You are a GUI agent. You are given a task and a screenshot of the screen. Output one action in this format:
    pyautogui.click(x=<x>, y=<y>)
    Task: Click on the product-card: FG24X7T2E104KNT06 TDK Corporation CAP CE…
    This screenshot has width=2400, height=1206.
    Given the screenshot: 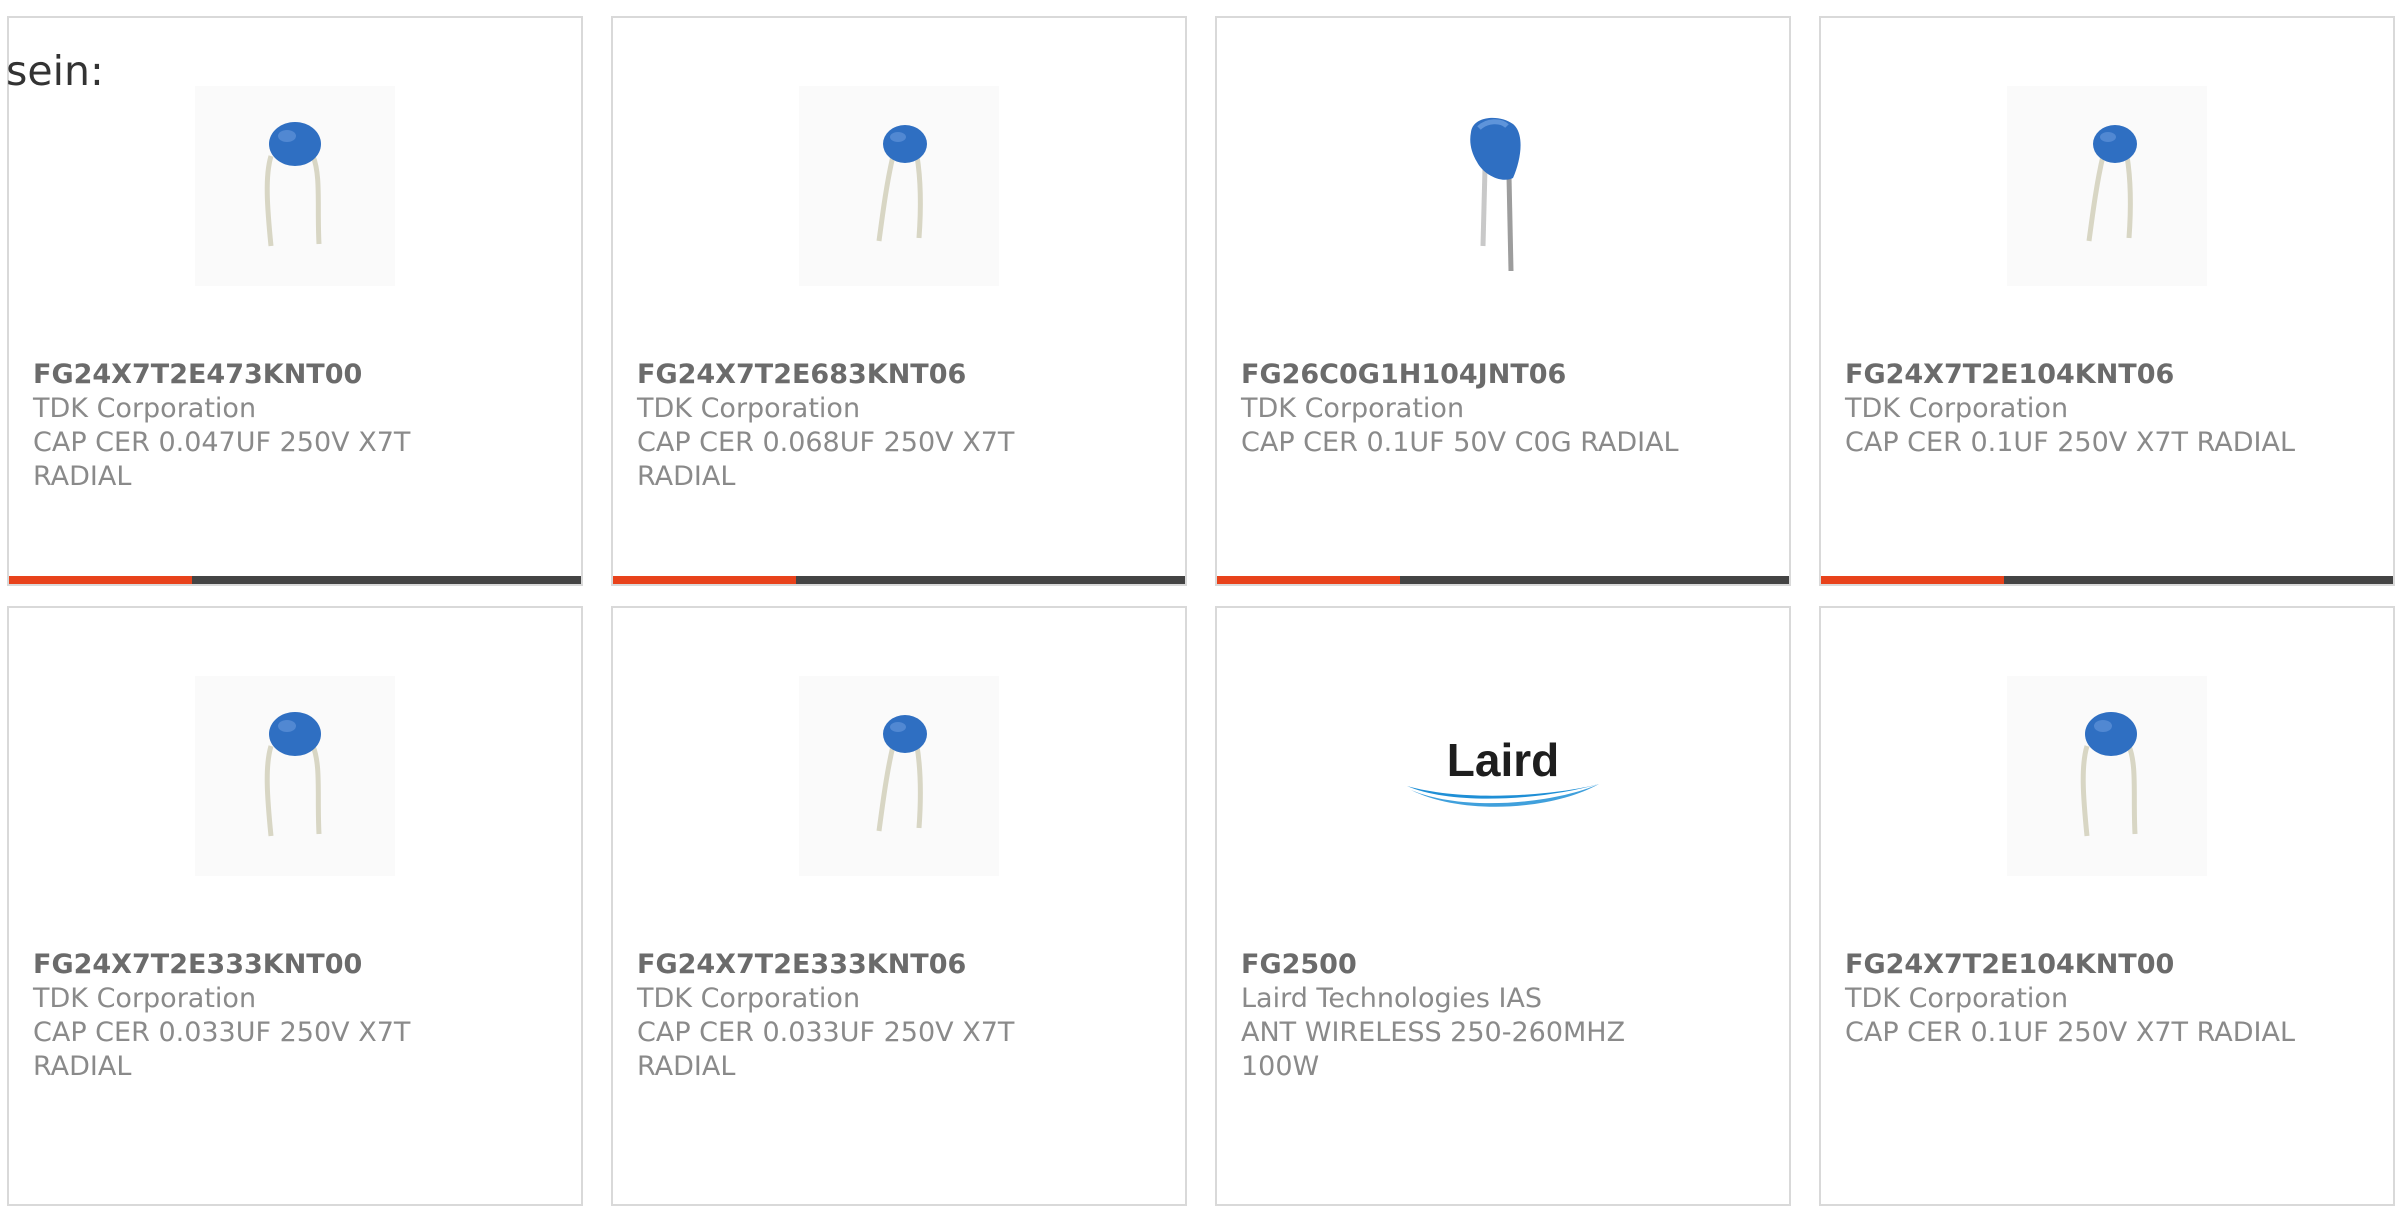 What is the action you would take?
    pyautogui.click(x=2107, y=301)
    